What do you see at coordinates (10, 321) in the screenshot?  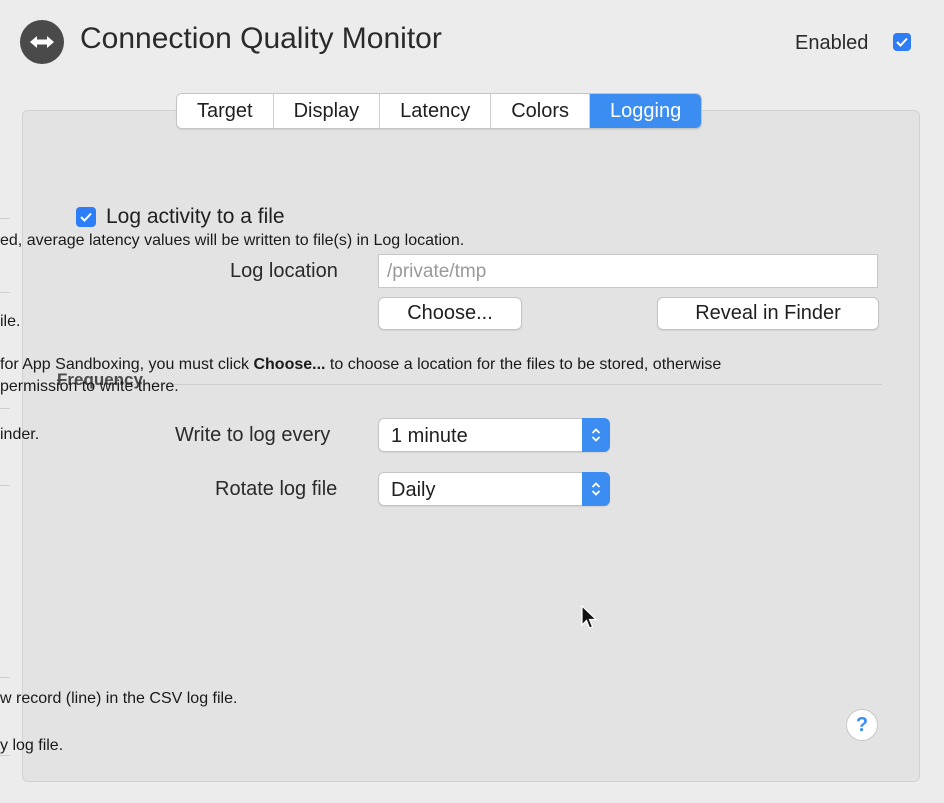 I see `doc-text-fragment: ile.` at bounding box center [10, 321].